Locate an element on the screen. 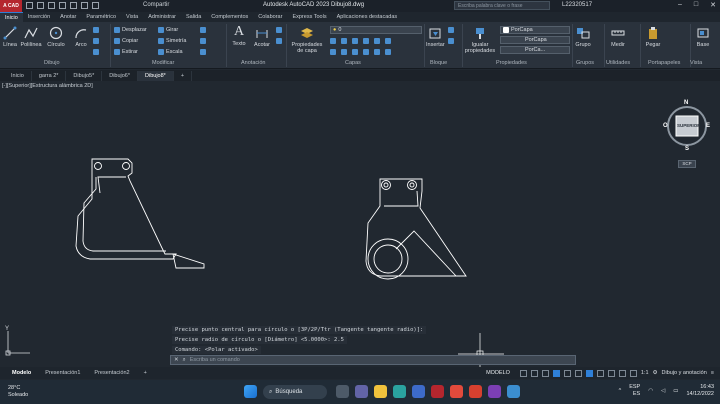 This screenshot has width=720, height=404. object-snap-icon is located at coordinates (589, 373).